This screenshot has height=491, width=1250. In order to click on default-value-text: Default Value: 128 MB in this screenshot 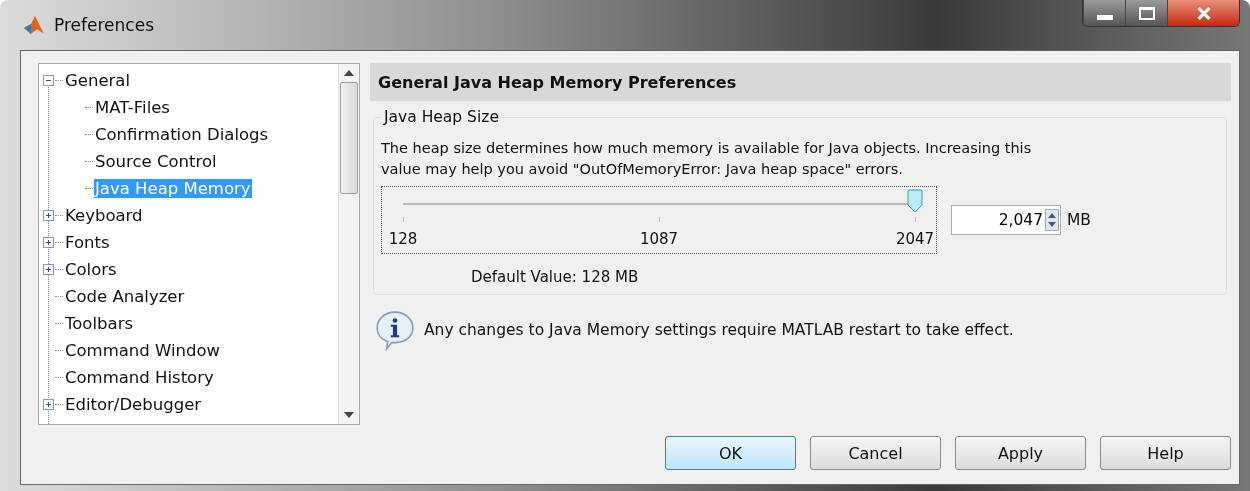, I will do `click(555, 277)`.